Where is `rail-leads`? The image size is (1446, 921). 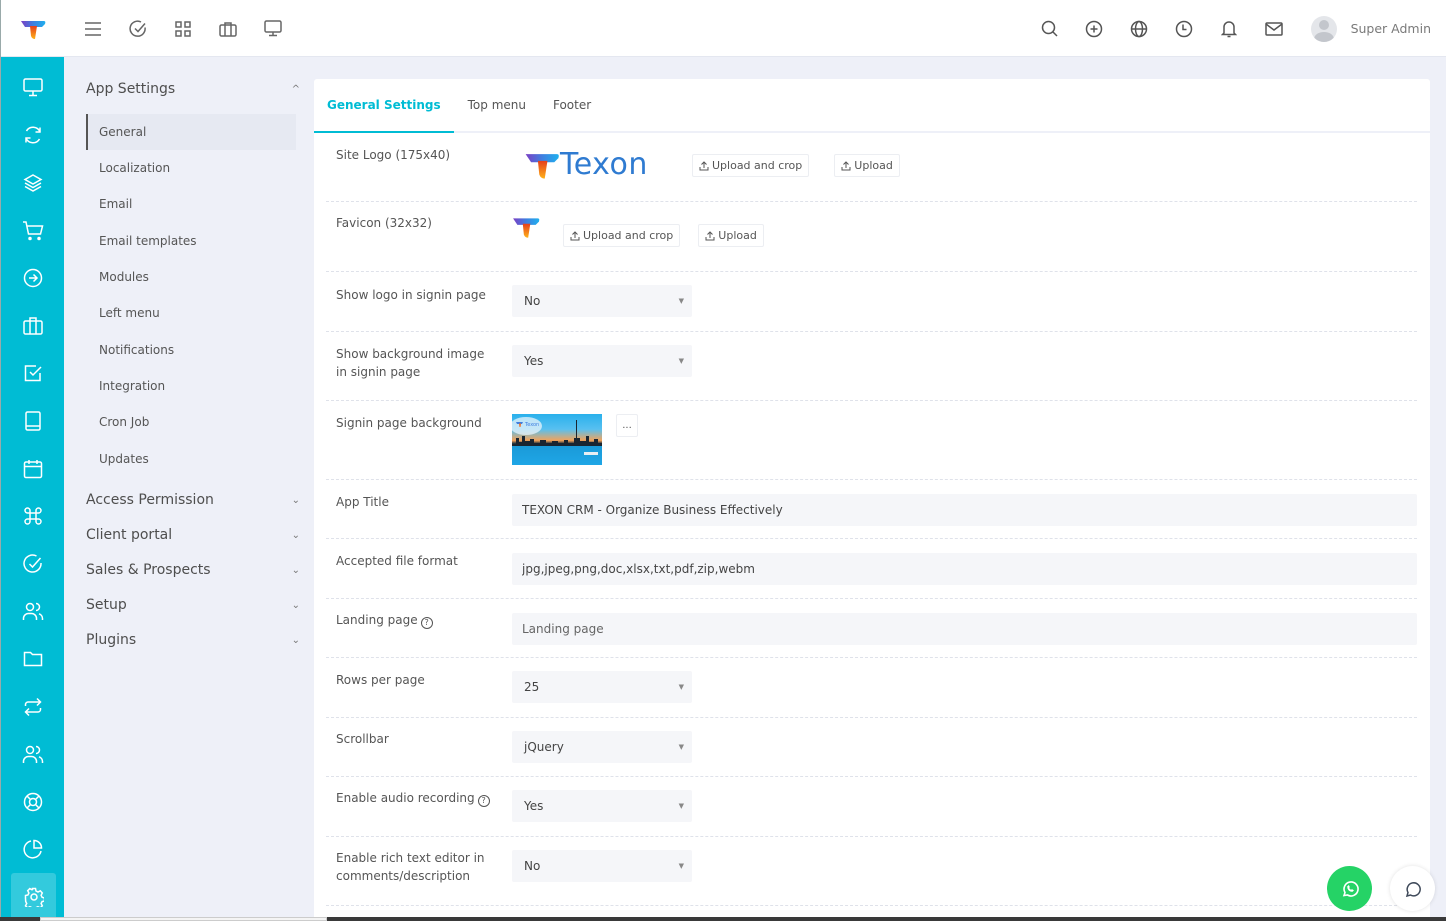 rail-leads is located at coordinates (32, 278).